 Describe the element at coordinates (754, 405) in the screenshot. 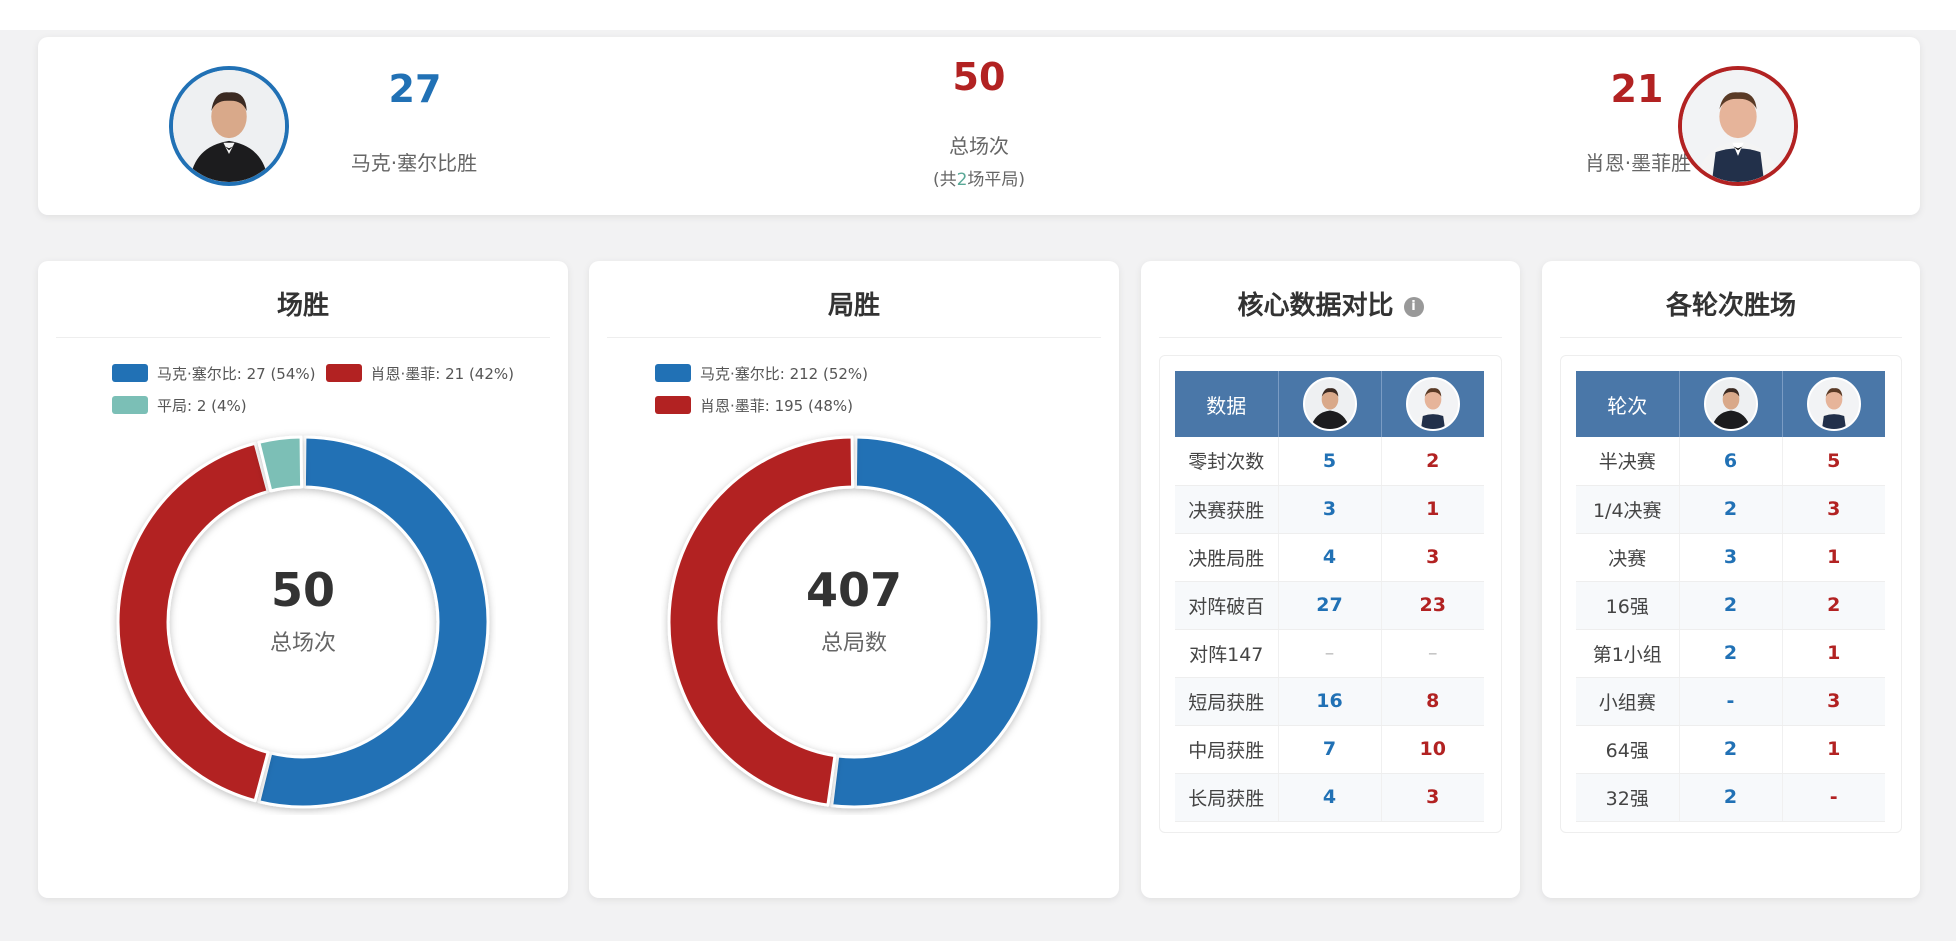

I see `legend-item-murphy: 肖恩·墨菲: 195 (48%)` at that location.